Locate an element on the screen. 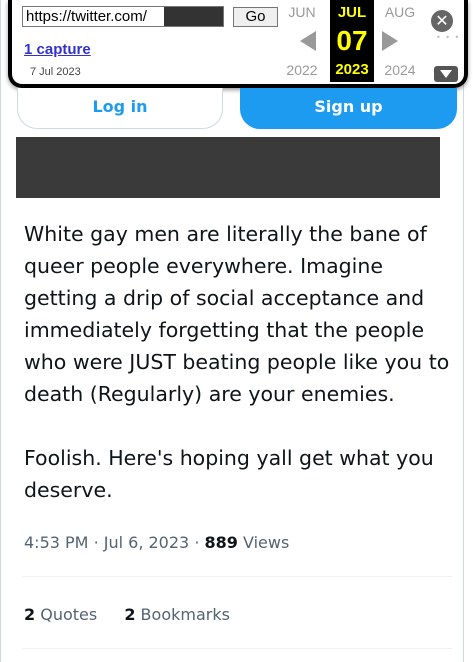 Image resolution: width=473 pixels, height=662 pixels. tweet-meta: 4:53 PM · Jul 6, 2023 · 889 Views is located at coordinates (239, 543).